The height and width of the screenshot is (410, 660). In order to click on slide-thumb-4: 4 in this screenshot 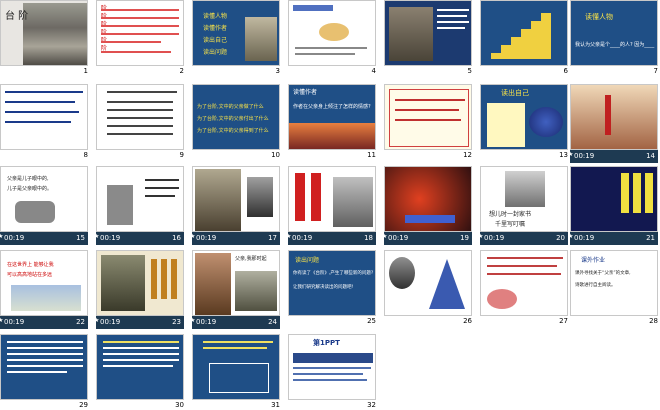, I will do `click(332, 39)`.